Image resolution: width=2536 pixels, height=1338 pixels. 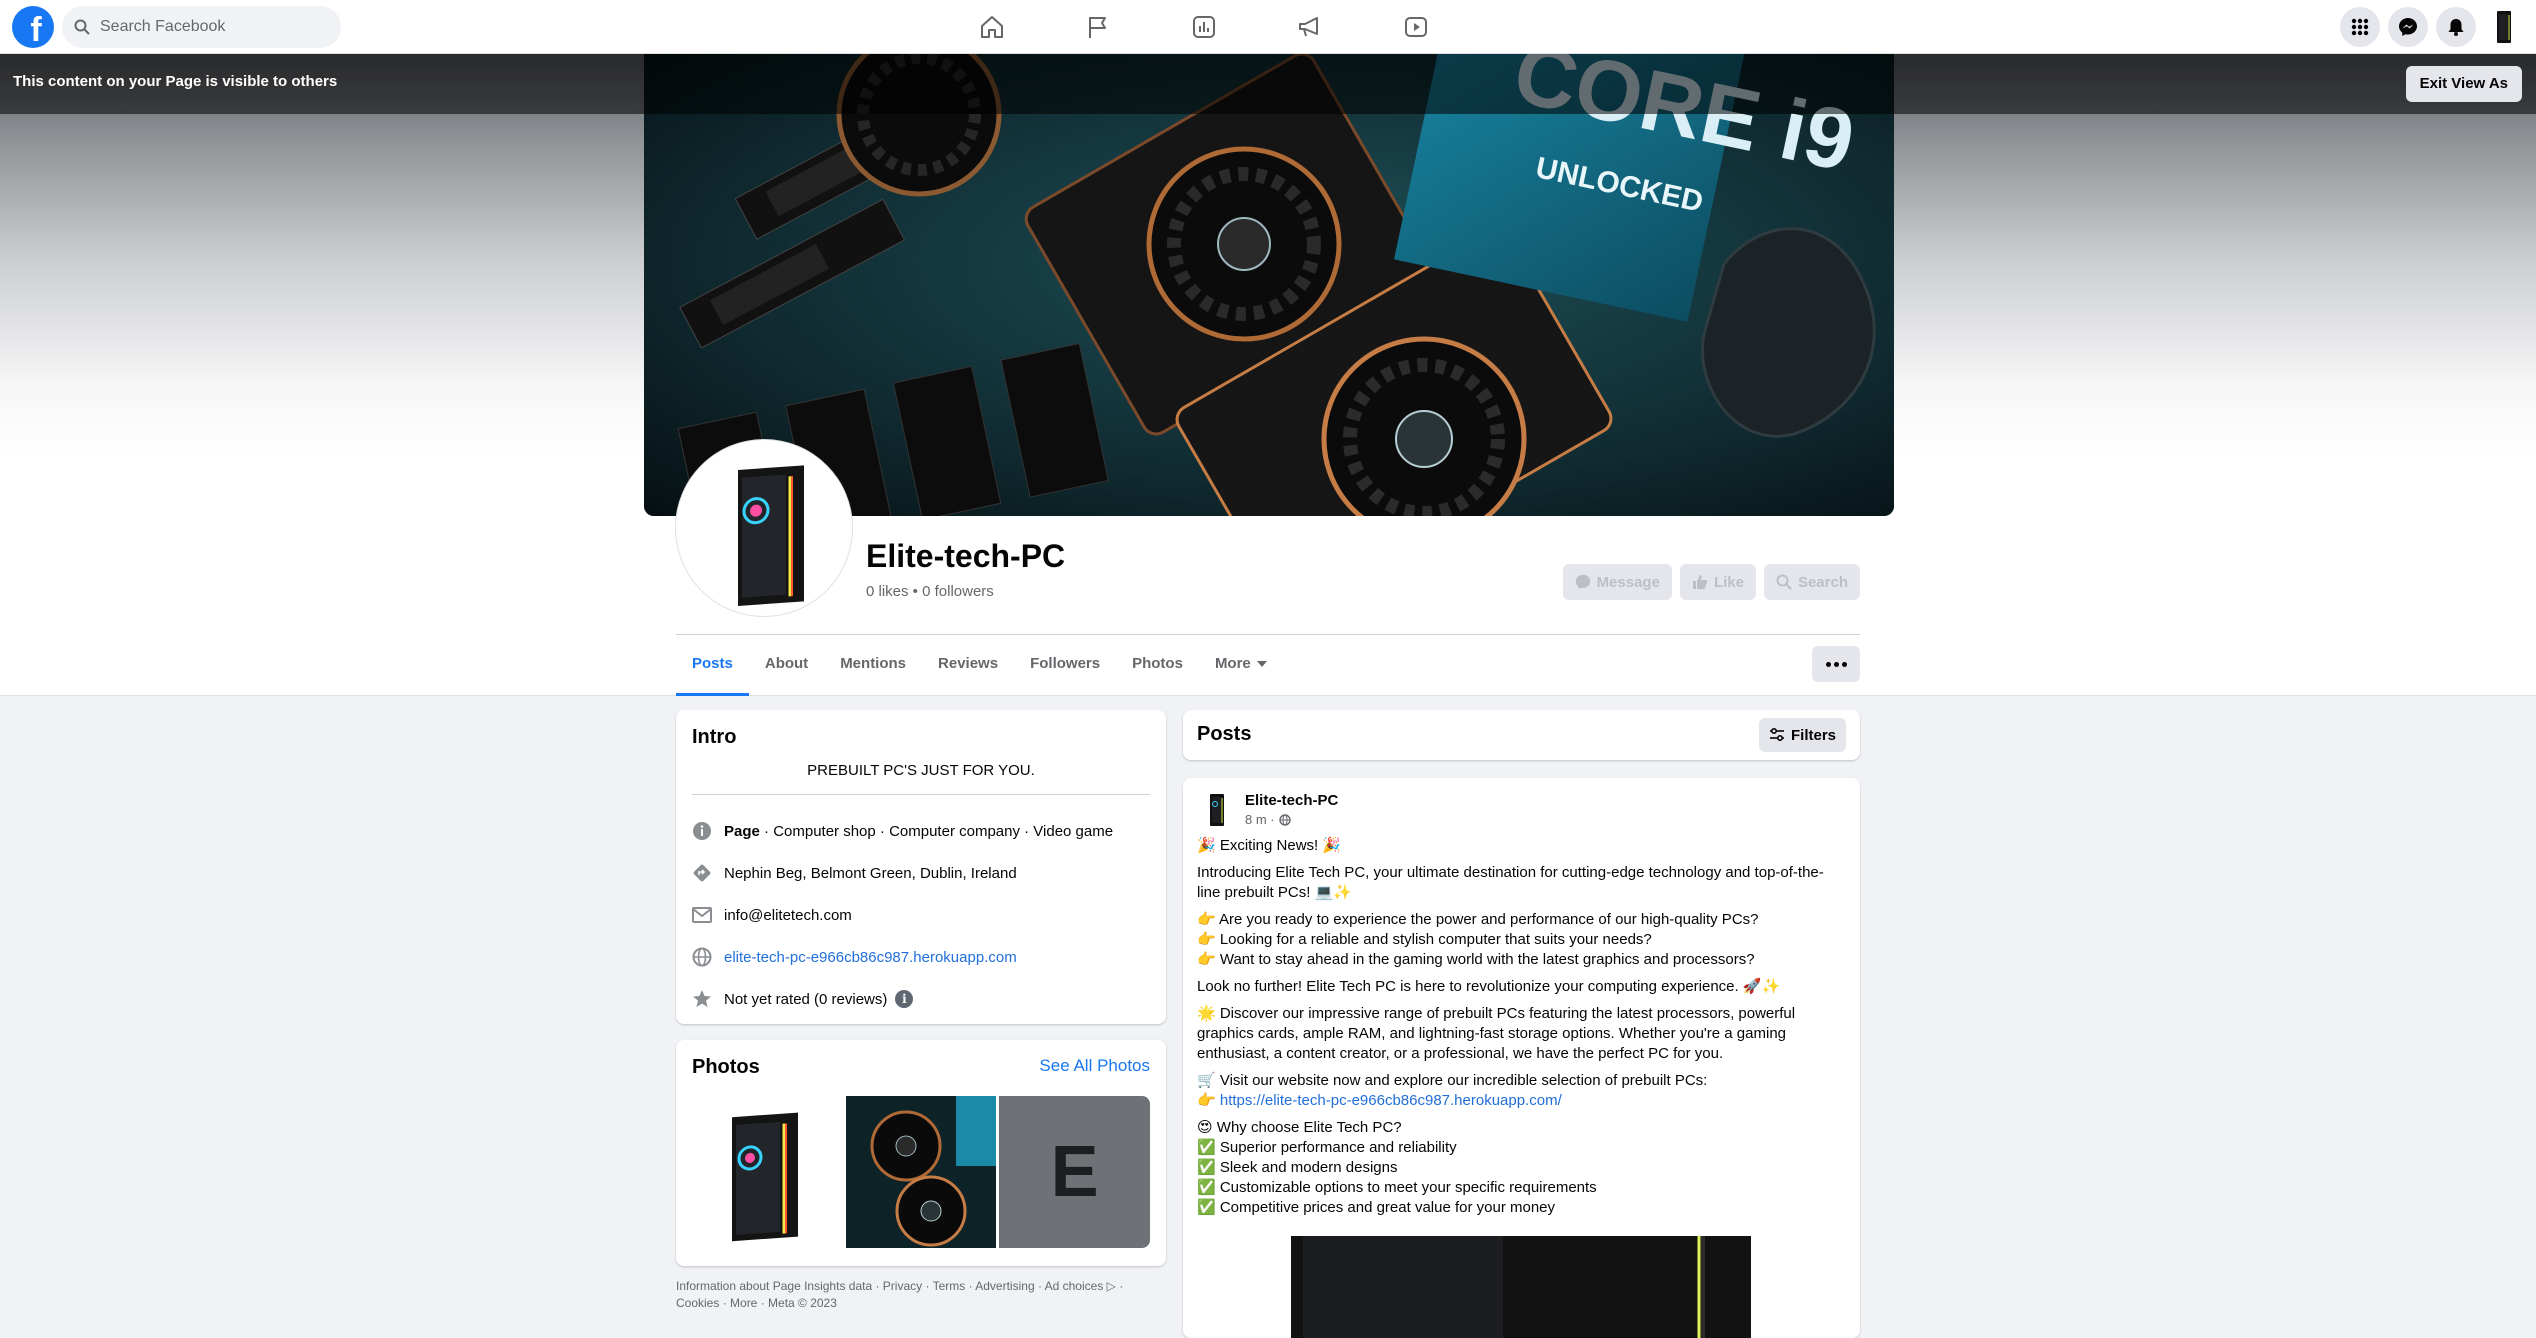 What do you see at coordinates (1224, 734) in the screenshot?
I see `posts-title: Posts` at bounding box center [1224, 734].